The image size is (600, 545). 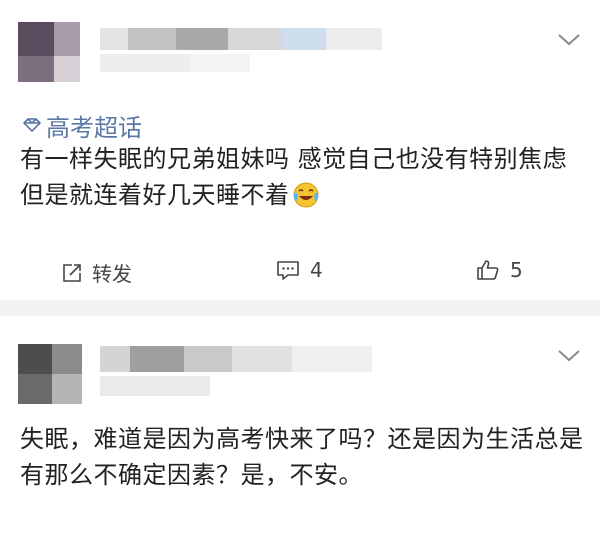 I want to click on repost-icon, so click(x=72, y=272).